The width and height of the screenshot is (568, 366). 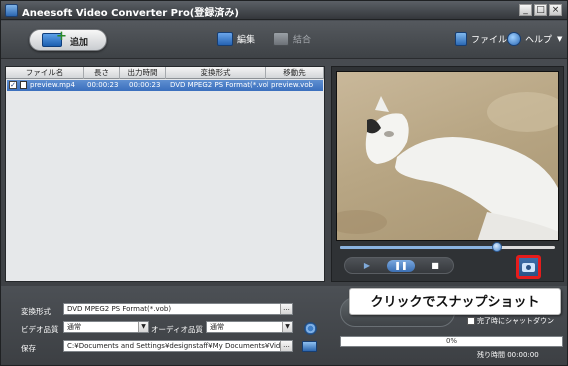 What do you see at coordinates (45, 73) in the screenshot?
I see `column-header-name: ファイル名` at bounding box center [45, 73].